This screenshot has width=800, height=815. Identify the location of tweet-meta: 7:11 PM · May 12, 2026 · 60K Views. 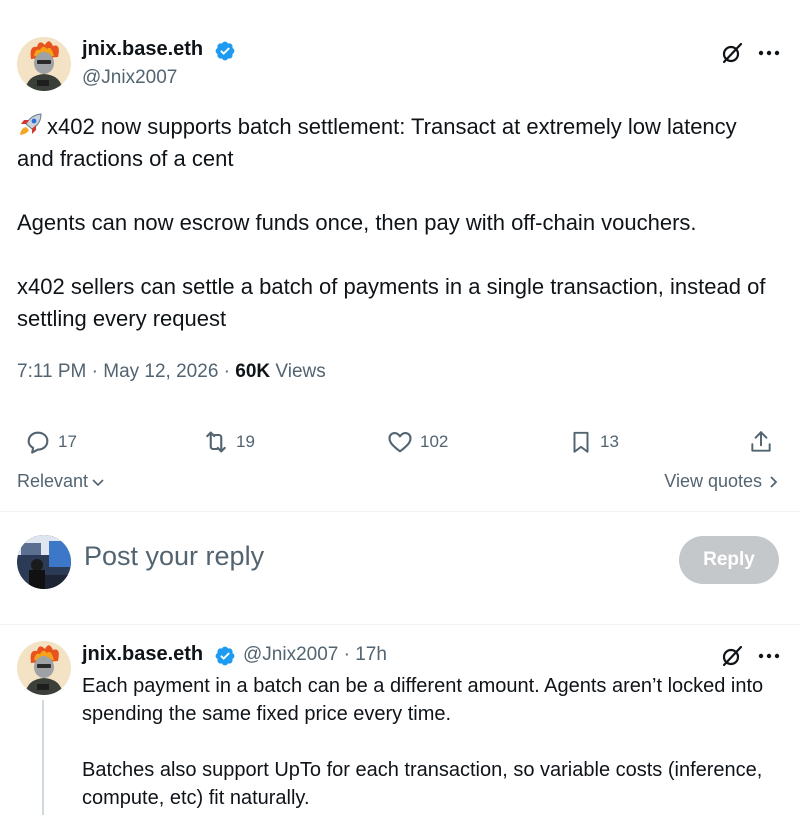
(171, 372).